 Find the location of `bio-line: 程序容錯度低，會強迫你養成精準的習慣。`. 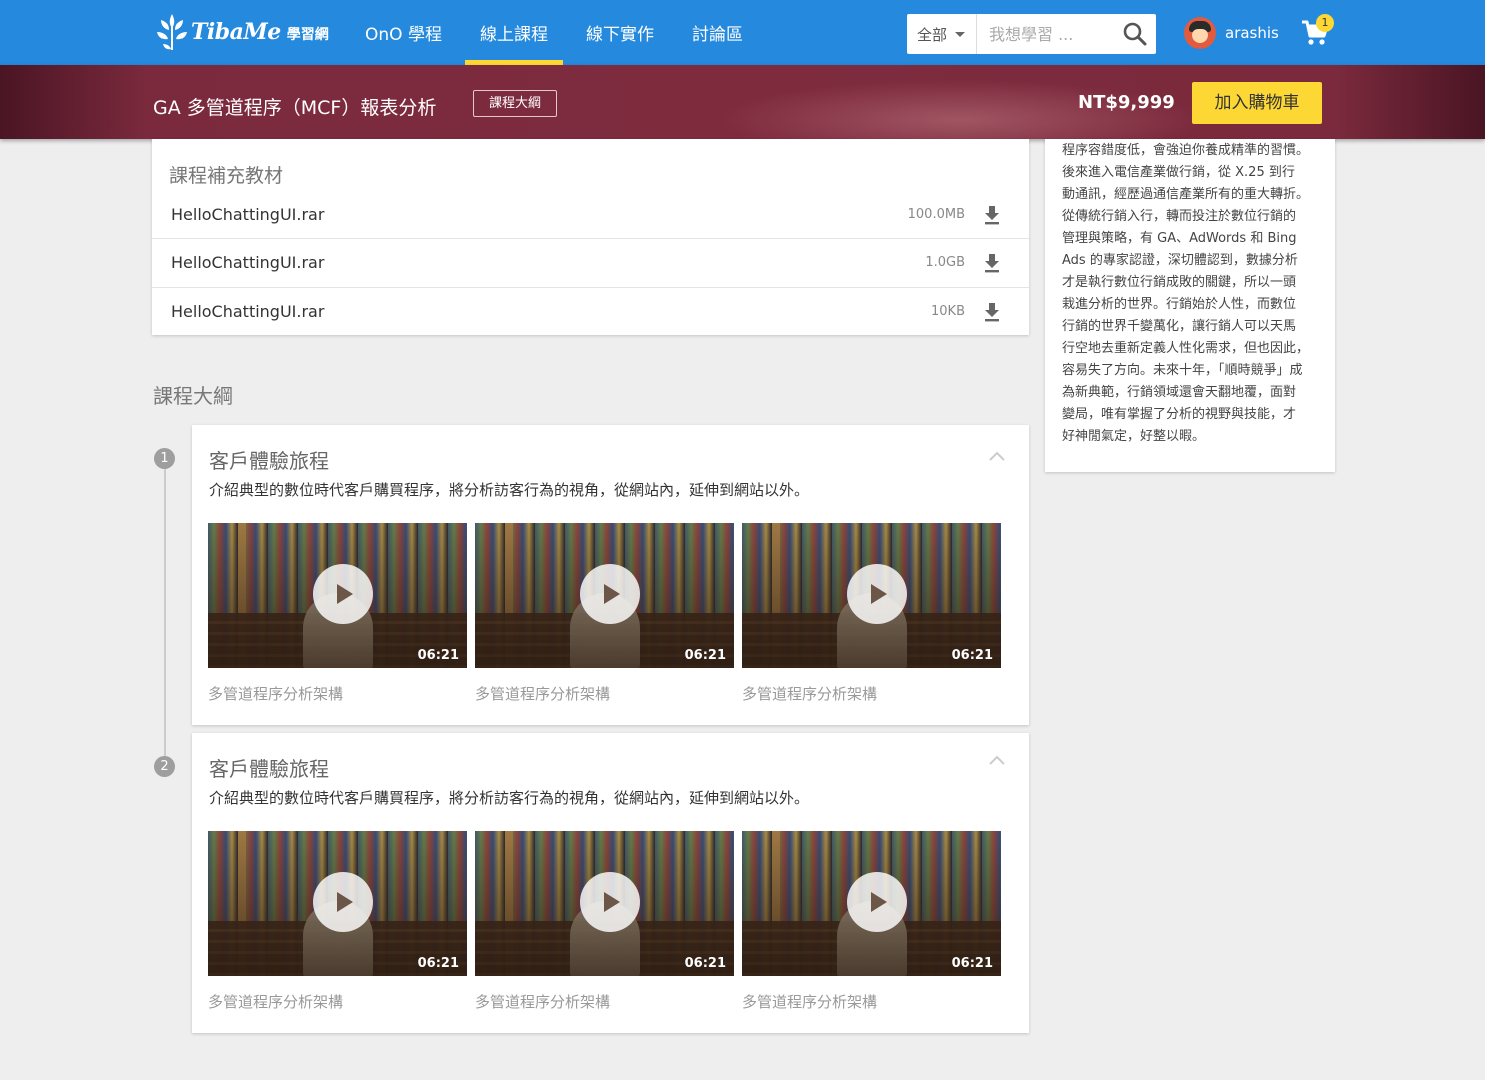

bio-line: 程序容錯度低，會強迫你養成精準的習慣。 is located at coordinates (1186, 150).